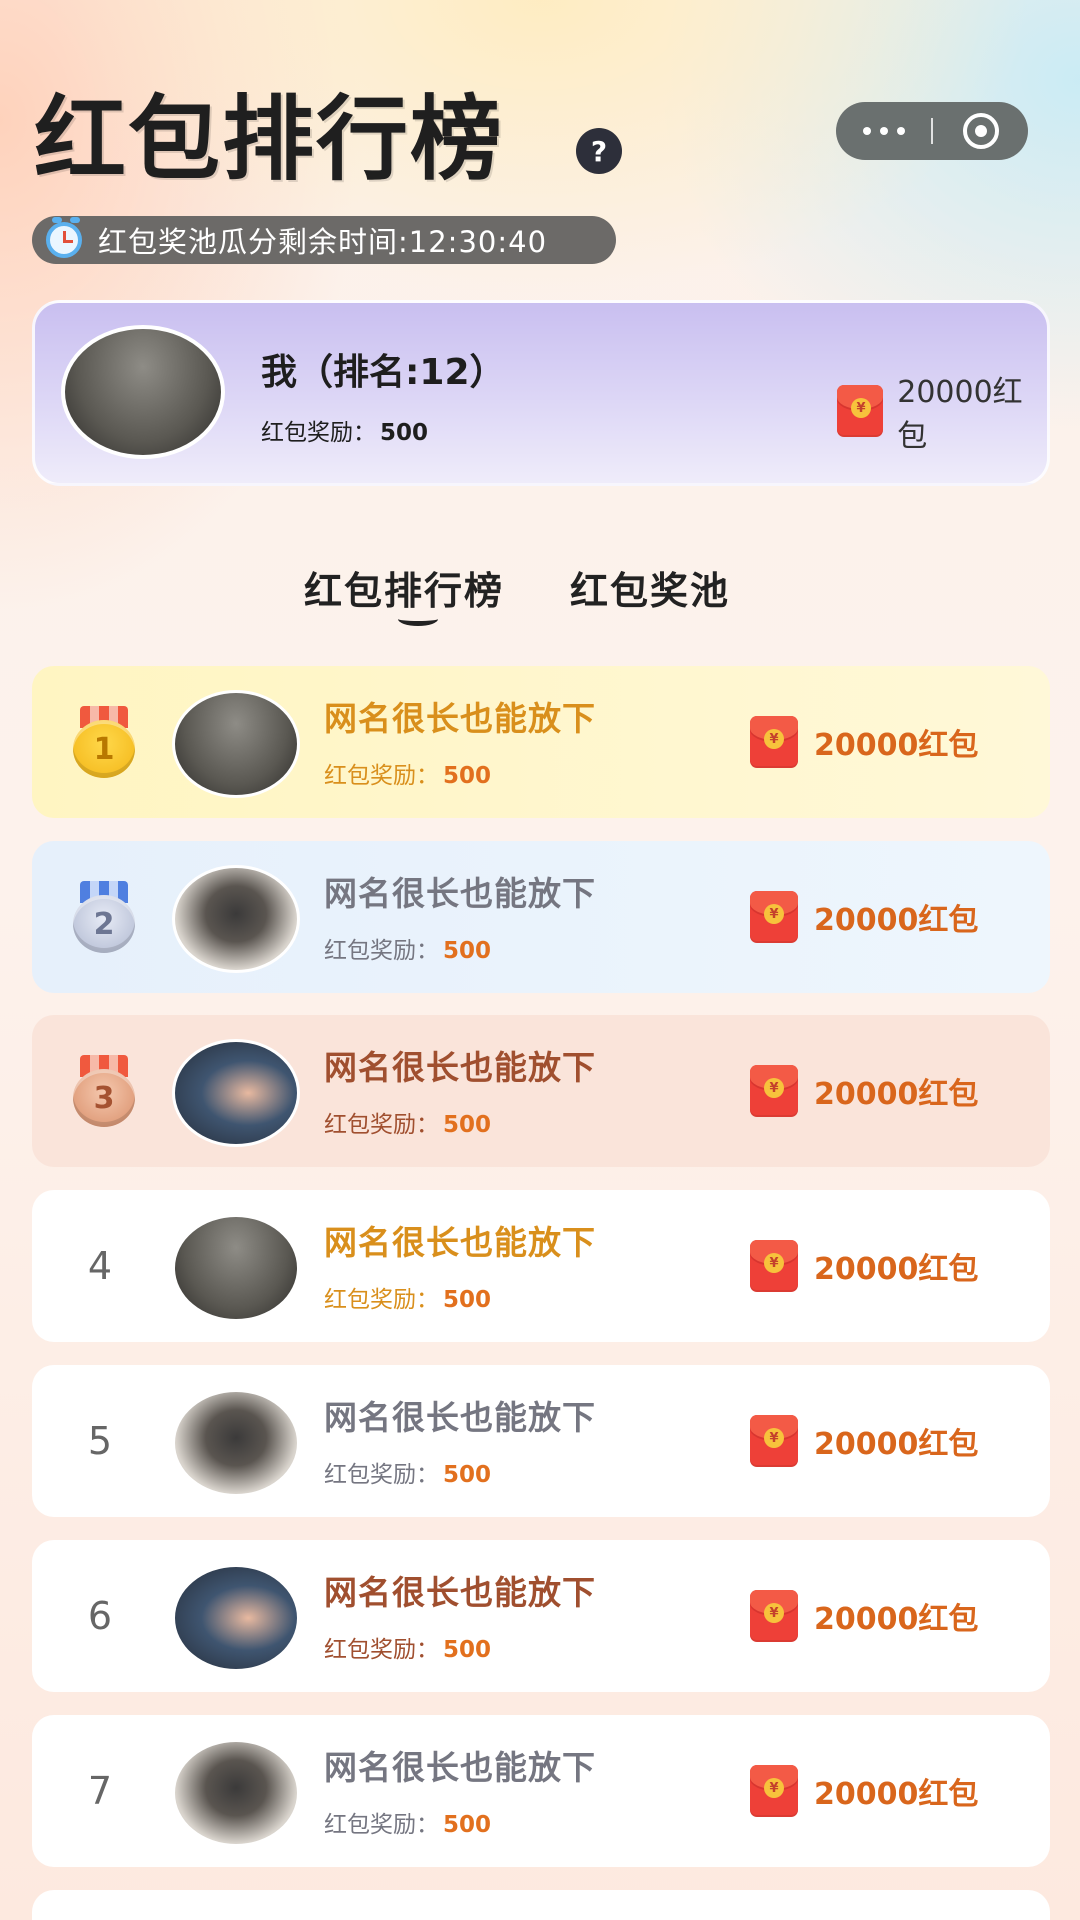 This screenshot has height=1920, width=1080. I want to click on close-miniprogram-button, so click(980, 131).